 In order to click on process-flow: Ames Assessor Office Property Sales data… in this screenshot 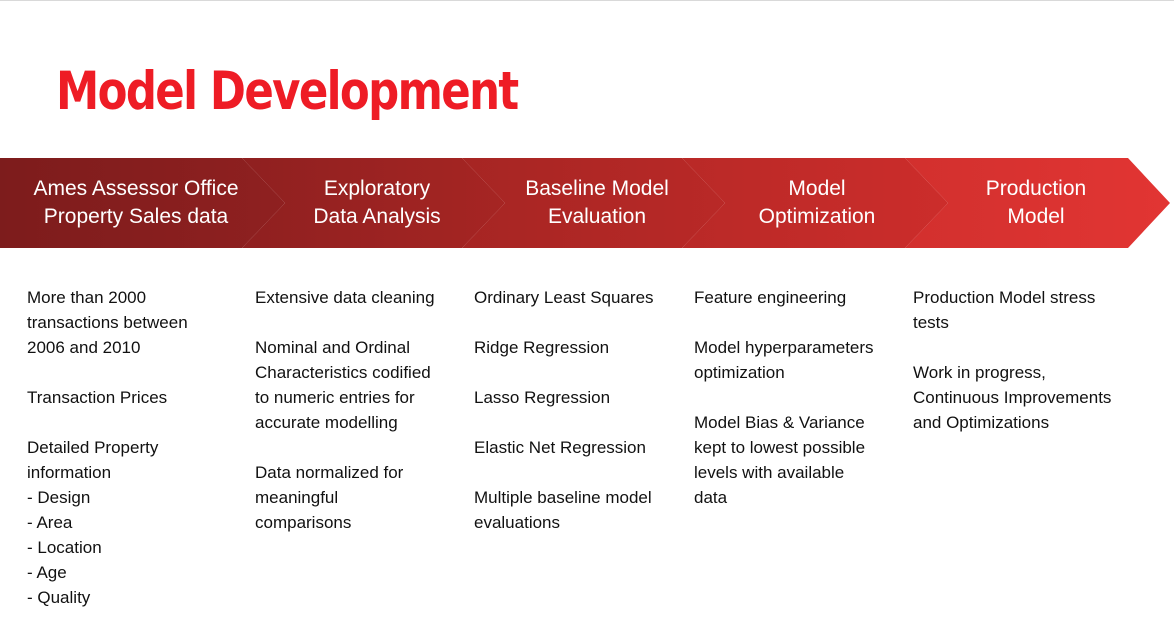, I will do `click(587, 203)`.